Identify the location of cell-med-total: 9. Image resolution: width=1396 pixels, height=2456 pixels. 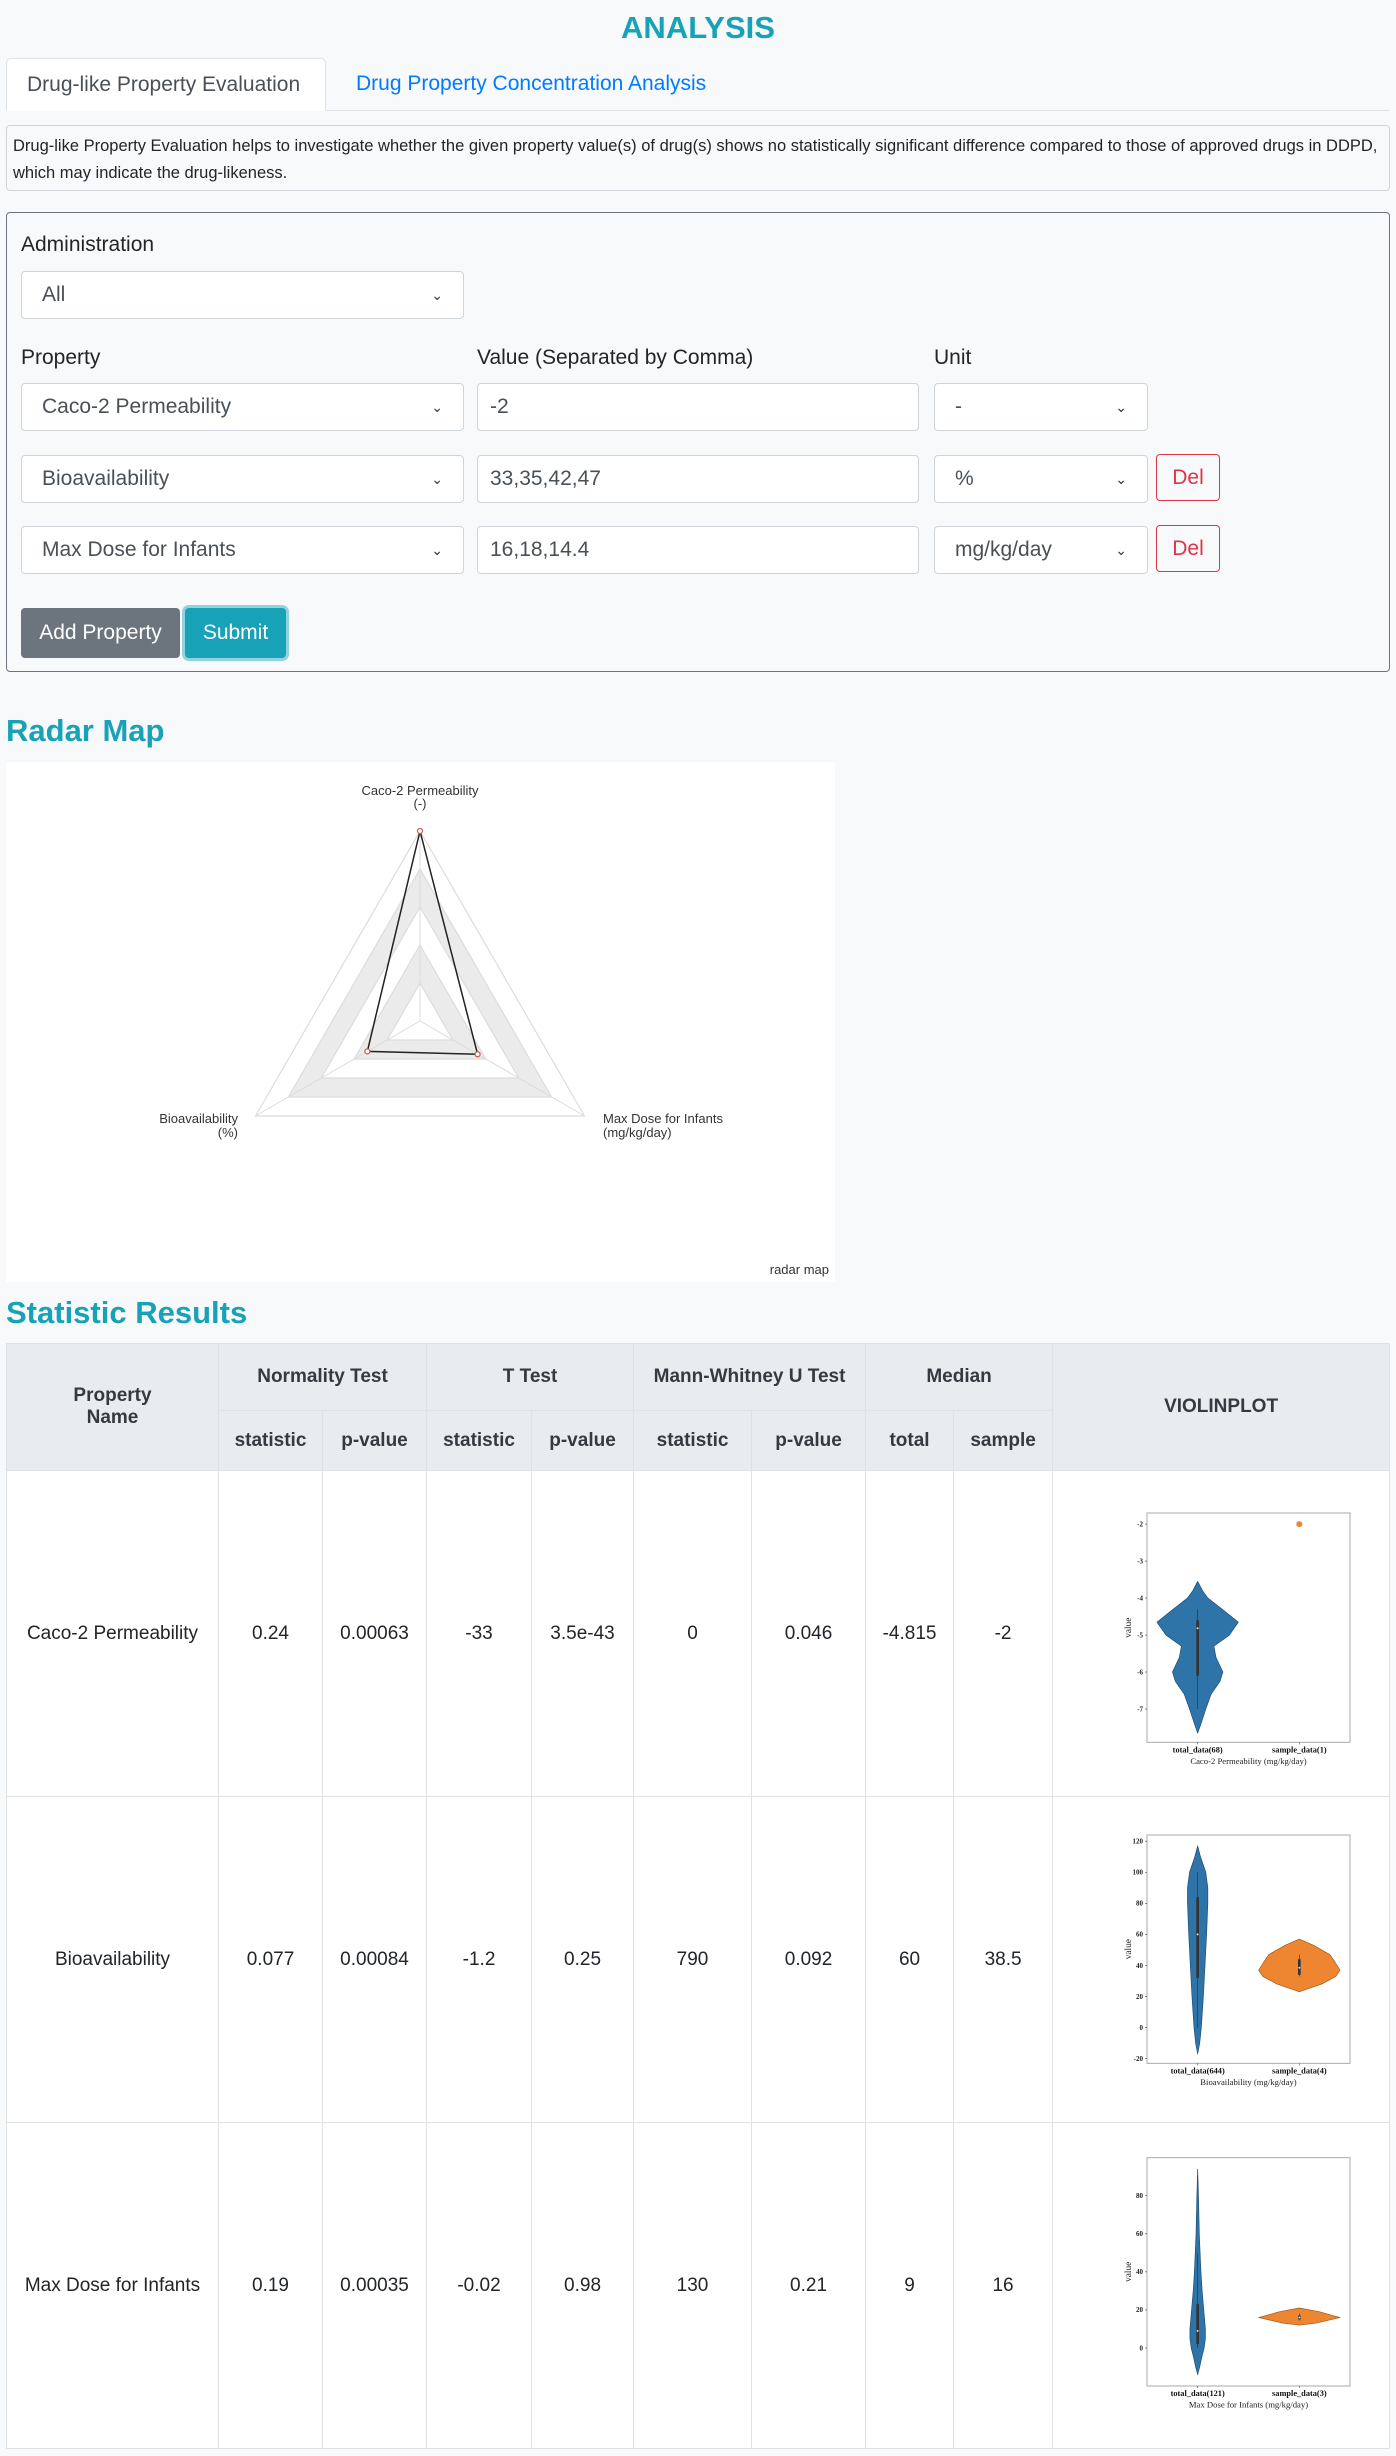
(910, 2285).